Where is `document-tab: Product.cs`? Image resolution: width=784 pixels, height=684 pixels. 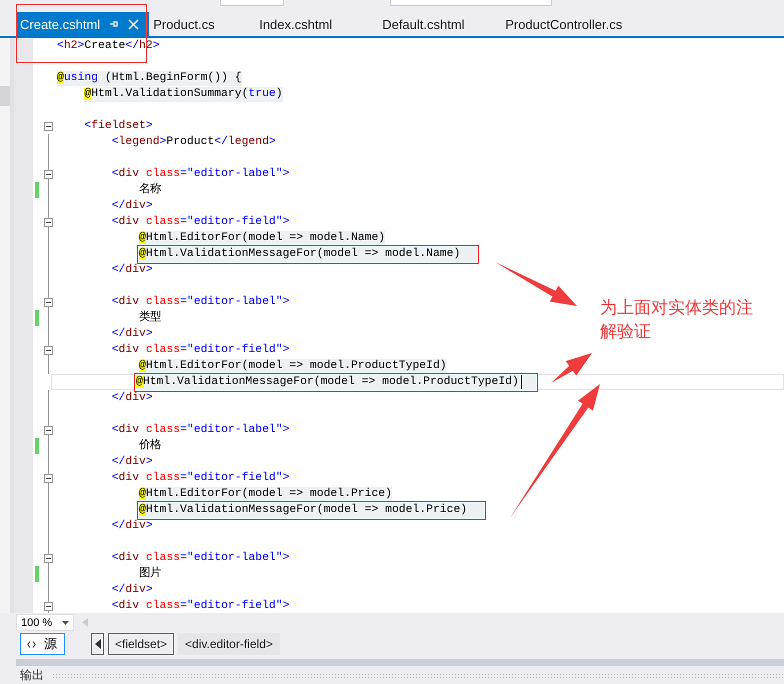
document-tab: Product.cs is located at coordinates (202, 24).